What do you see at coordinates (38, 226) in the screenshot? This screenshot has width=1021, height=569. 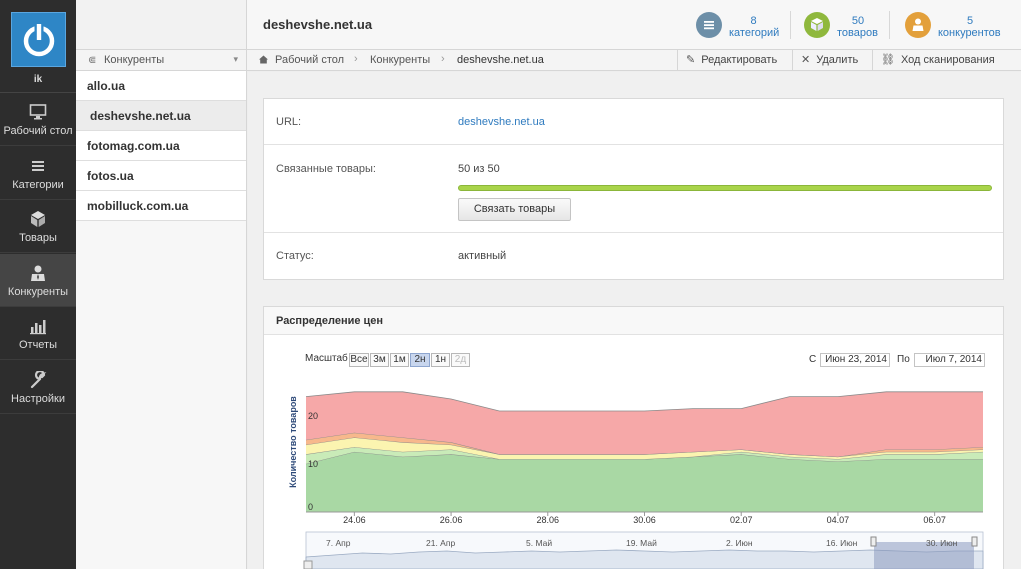 I see `nav-item-products: Товары` at bounding box center [38, 226].